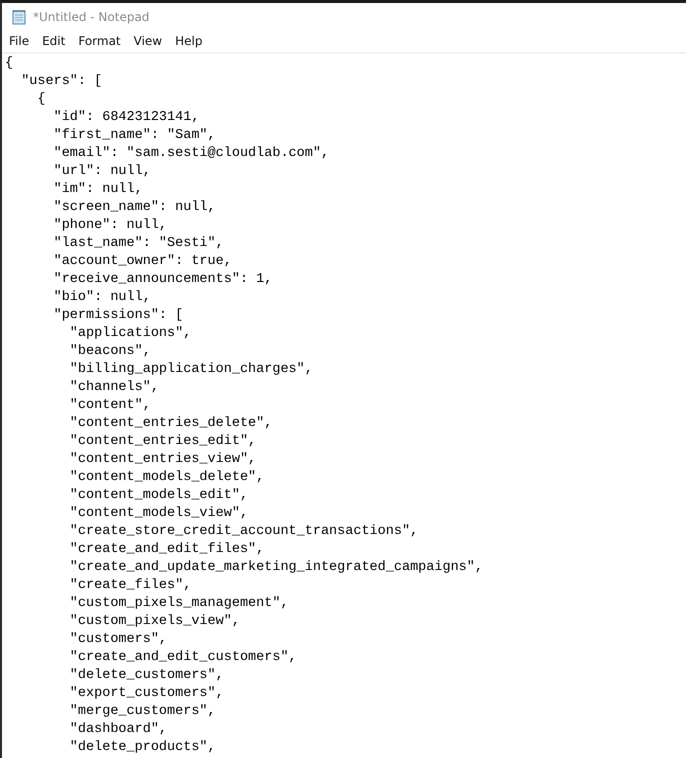  Describe the element at coordinates (102, 298) in the screenshot. I see `text-line: "bio": null,` at that location.